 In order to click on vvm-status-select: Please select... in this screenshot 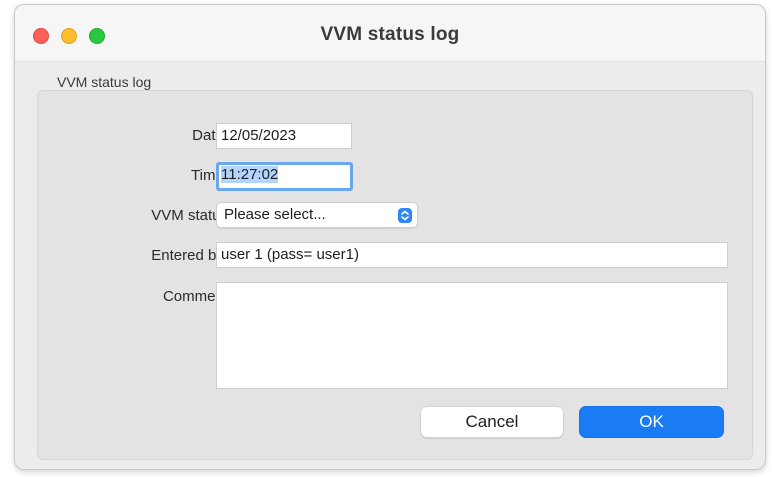, I will do `click(317, 215)`.